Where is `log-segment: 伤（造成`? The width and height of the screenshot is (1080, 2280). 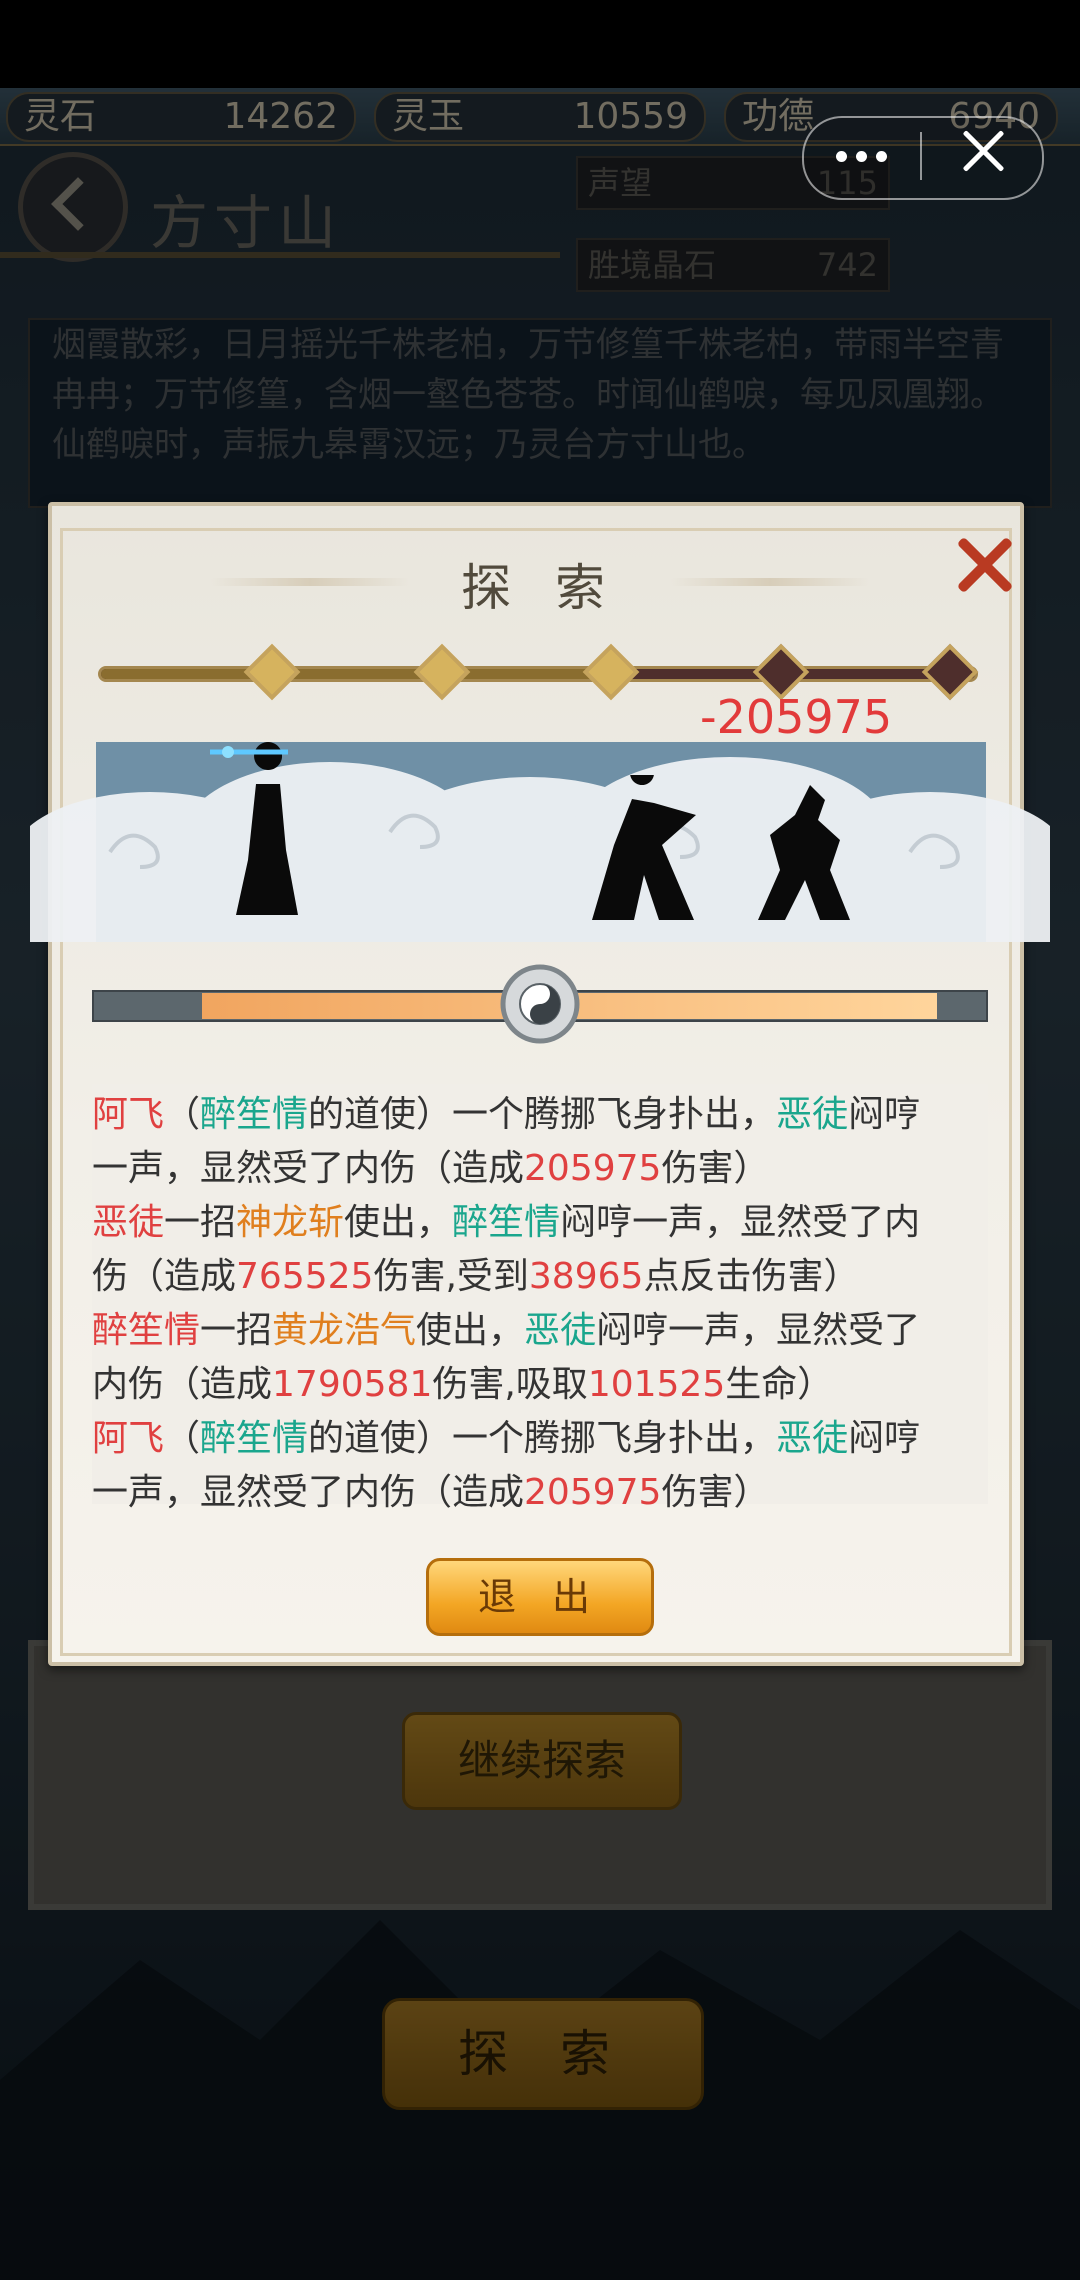
log-segment: 伤（造成 is located at coordinates (164, 1276).